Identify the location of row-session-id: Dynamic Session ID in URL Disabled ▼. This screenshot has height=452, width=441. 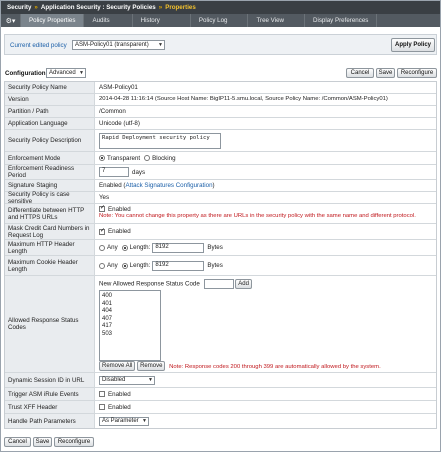
(220, 380).